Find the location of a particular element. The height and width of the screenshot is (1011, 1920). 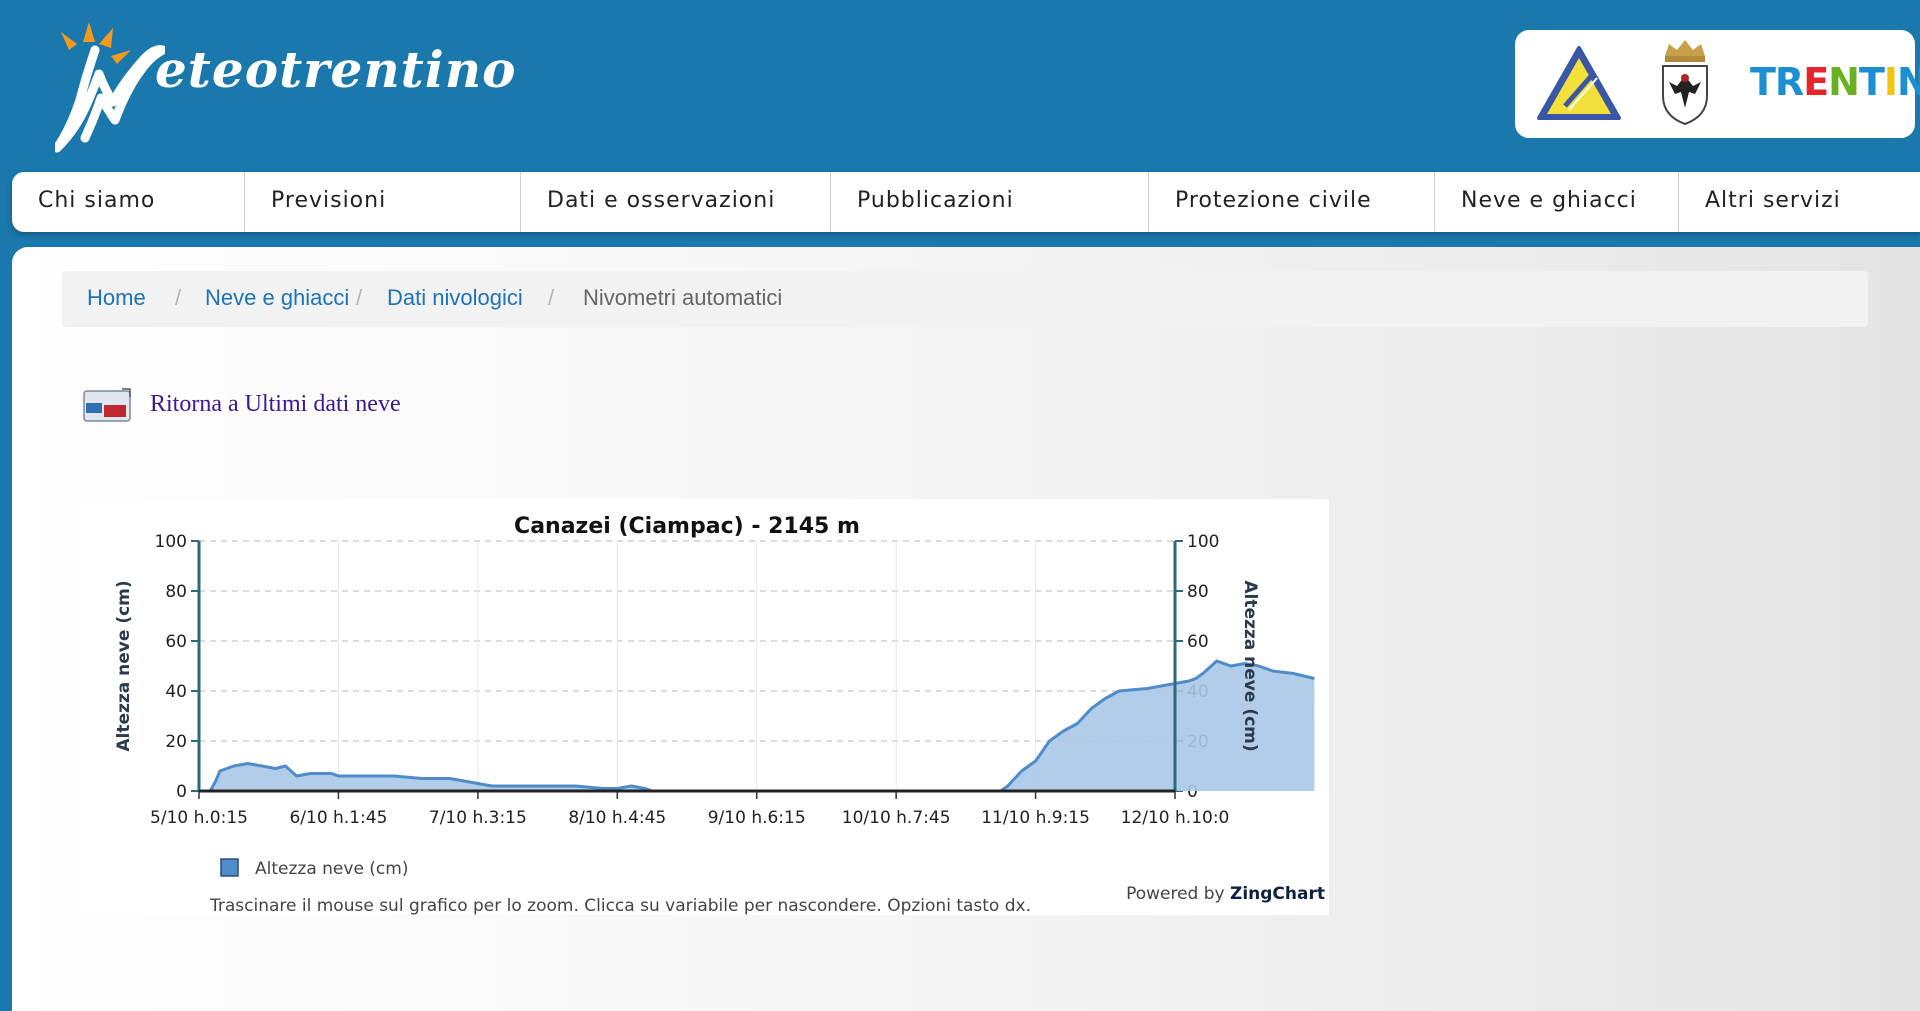

back-table-icon is located at coordinates (107, 405).